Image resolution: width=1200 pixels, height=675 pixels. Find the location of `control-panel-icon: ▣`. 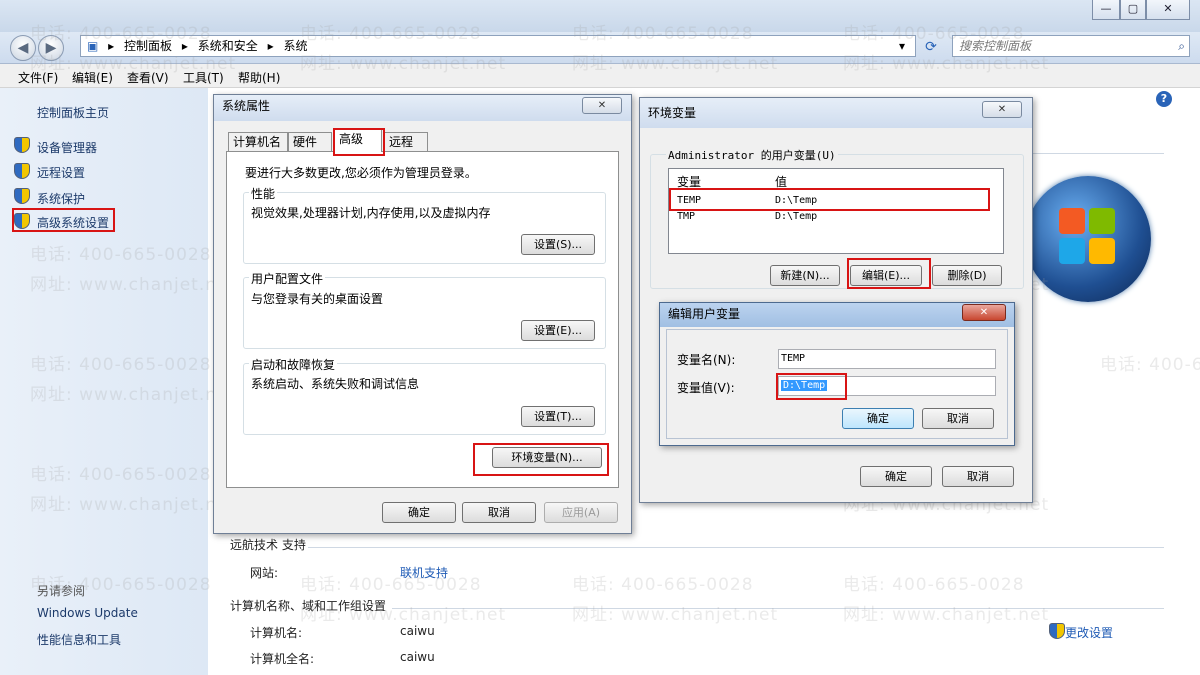

control-panel-icon: ▣ is located at coordinates (93, 46).